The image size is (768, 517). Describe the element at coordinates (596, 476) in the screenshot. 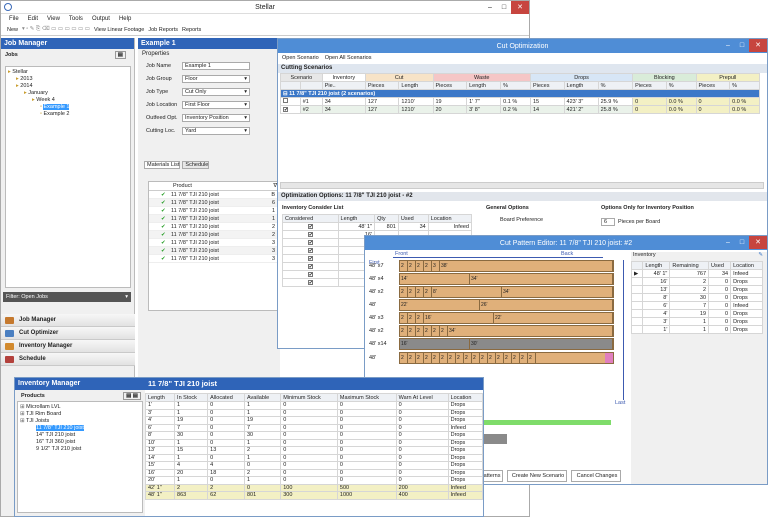

I see `cancel-changes-button: Cancel Changes` at that location.